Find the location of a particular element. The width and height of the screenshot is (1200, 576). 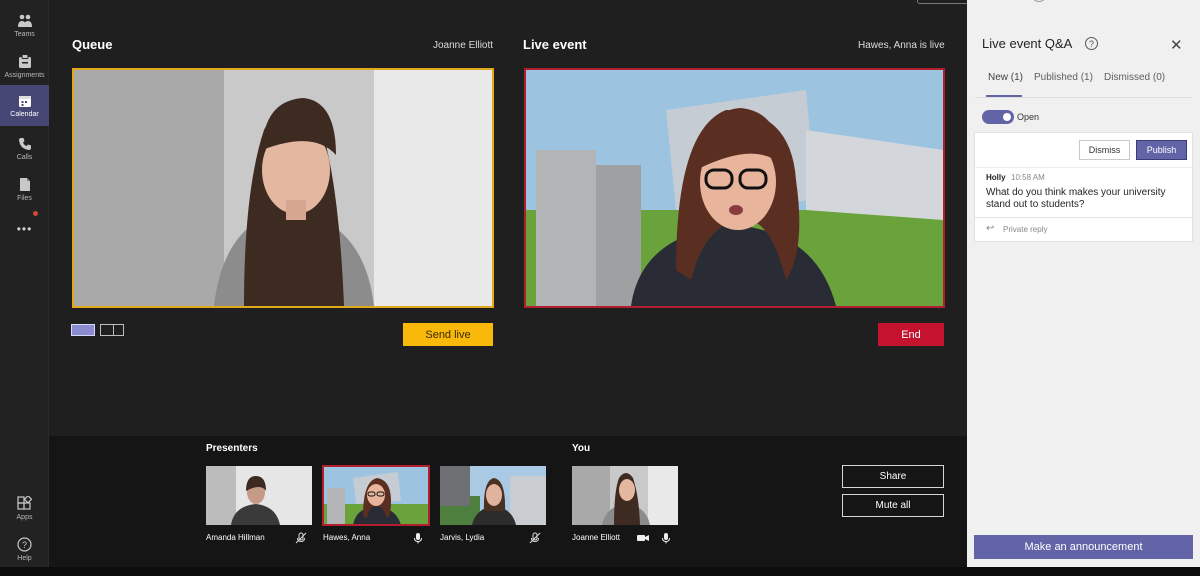

presenter-thumbnail-lydia is located at coordinates (493, 495).